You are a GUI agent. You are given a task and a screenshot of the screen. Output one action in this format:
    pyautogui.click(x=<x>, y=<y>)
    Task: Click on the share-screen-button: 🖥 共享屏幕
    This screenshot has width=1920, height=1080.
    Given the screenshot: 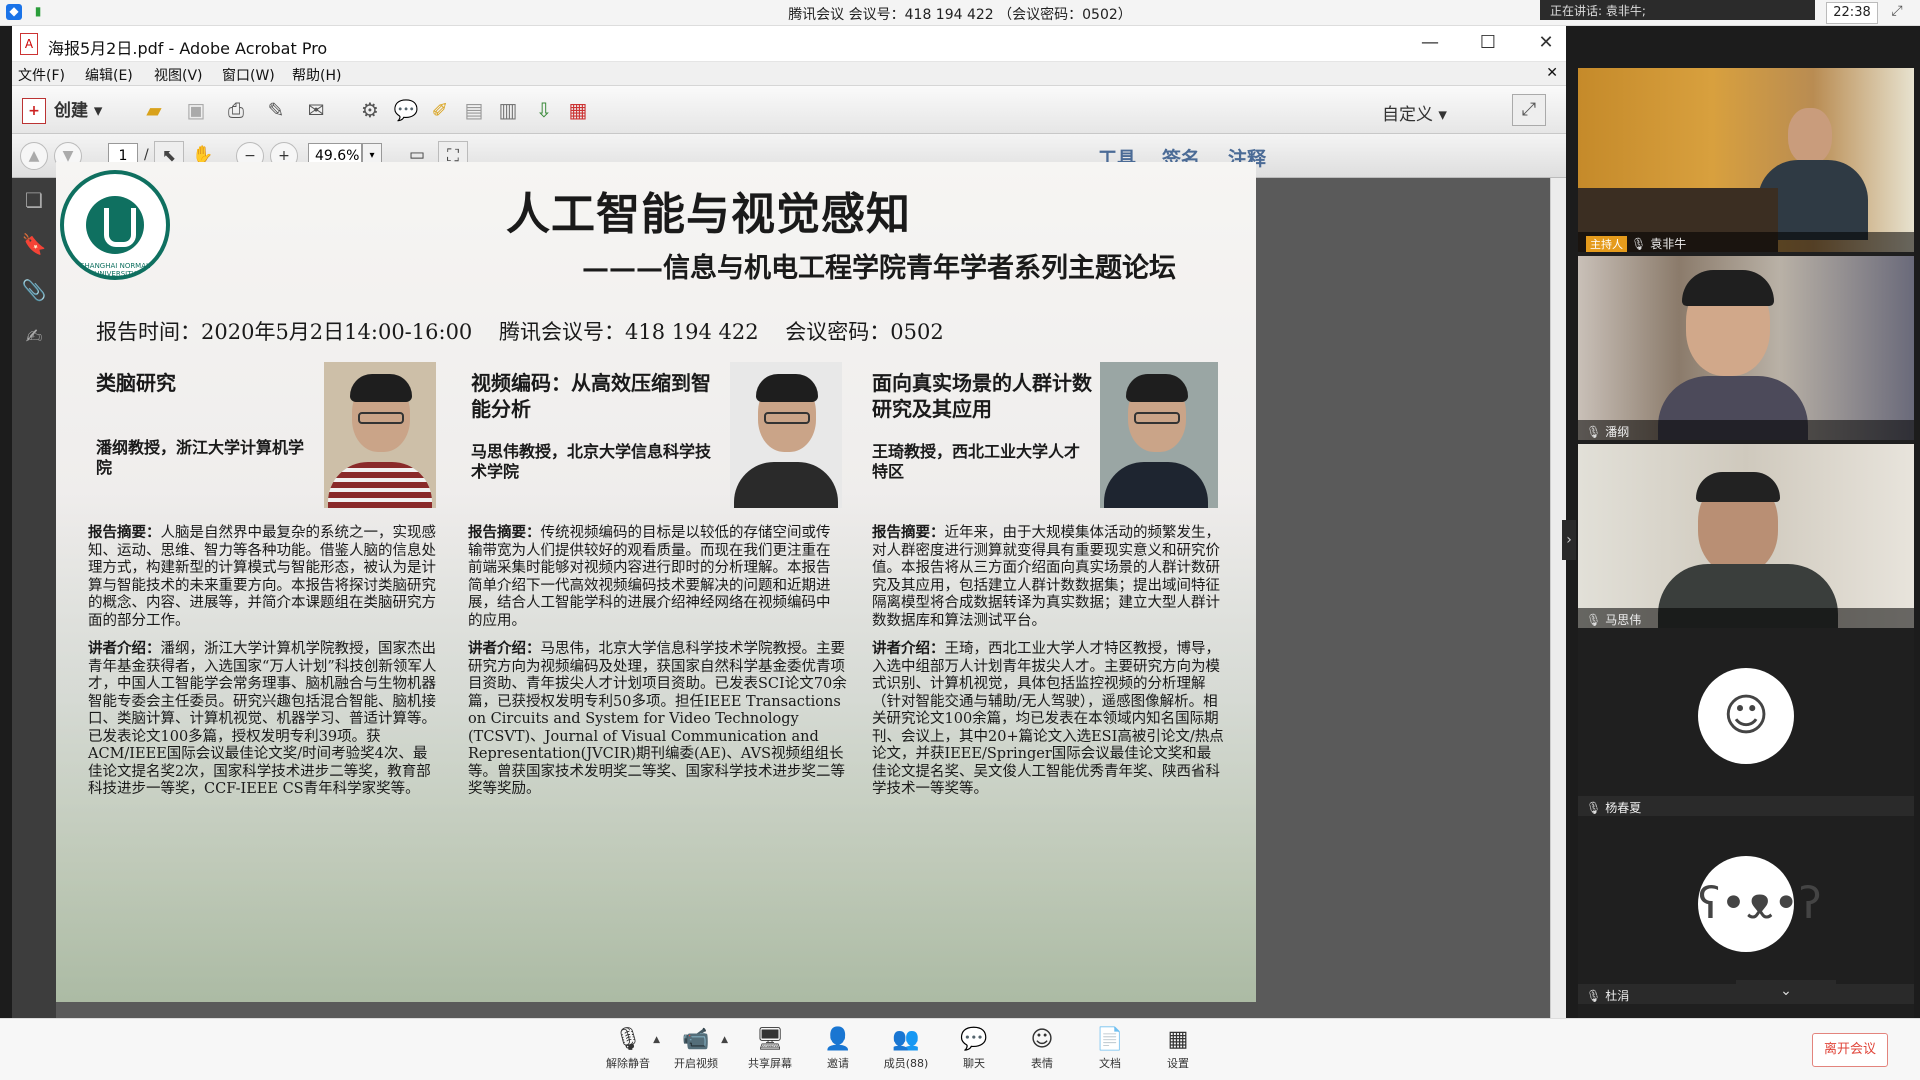 What is the action you would take?
    pyautogui.click(x=770, y=1051)
    